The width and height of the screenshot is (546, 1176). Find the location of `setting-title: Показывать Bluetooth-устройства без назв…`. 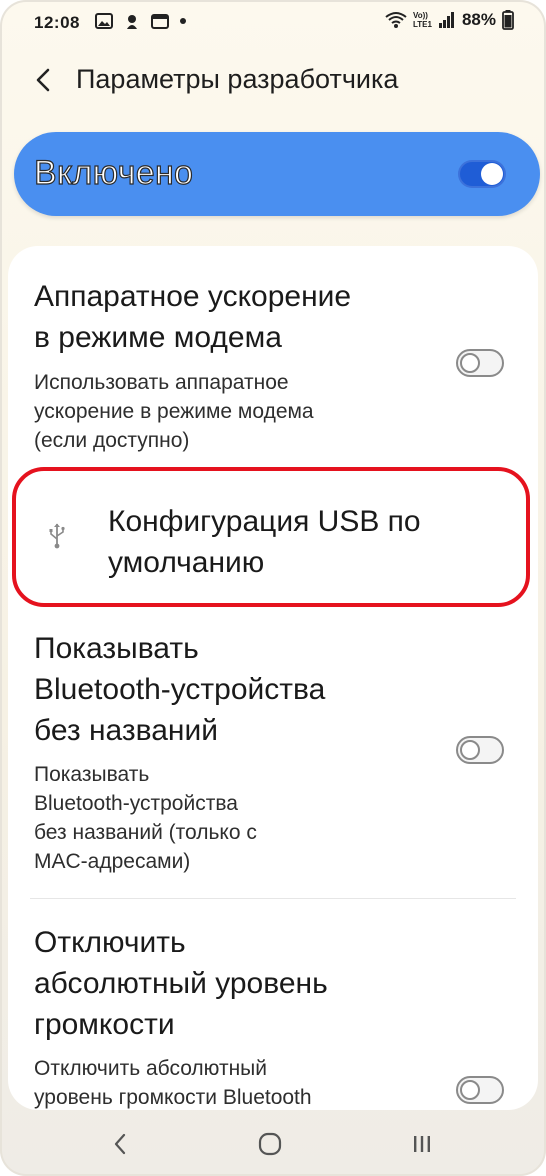

setting-title: Показывать Bluetooth-устройства без назв… is located at coordinates (179, 689).